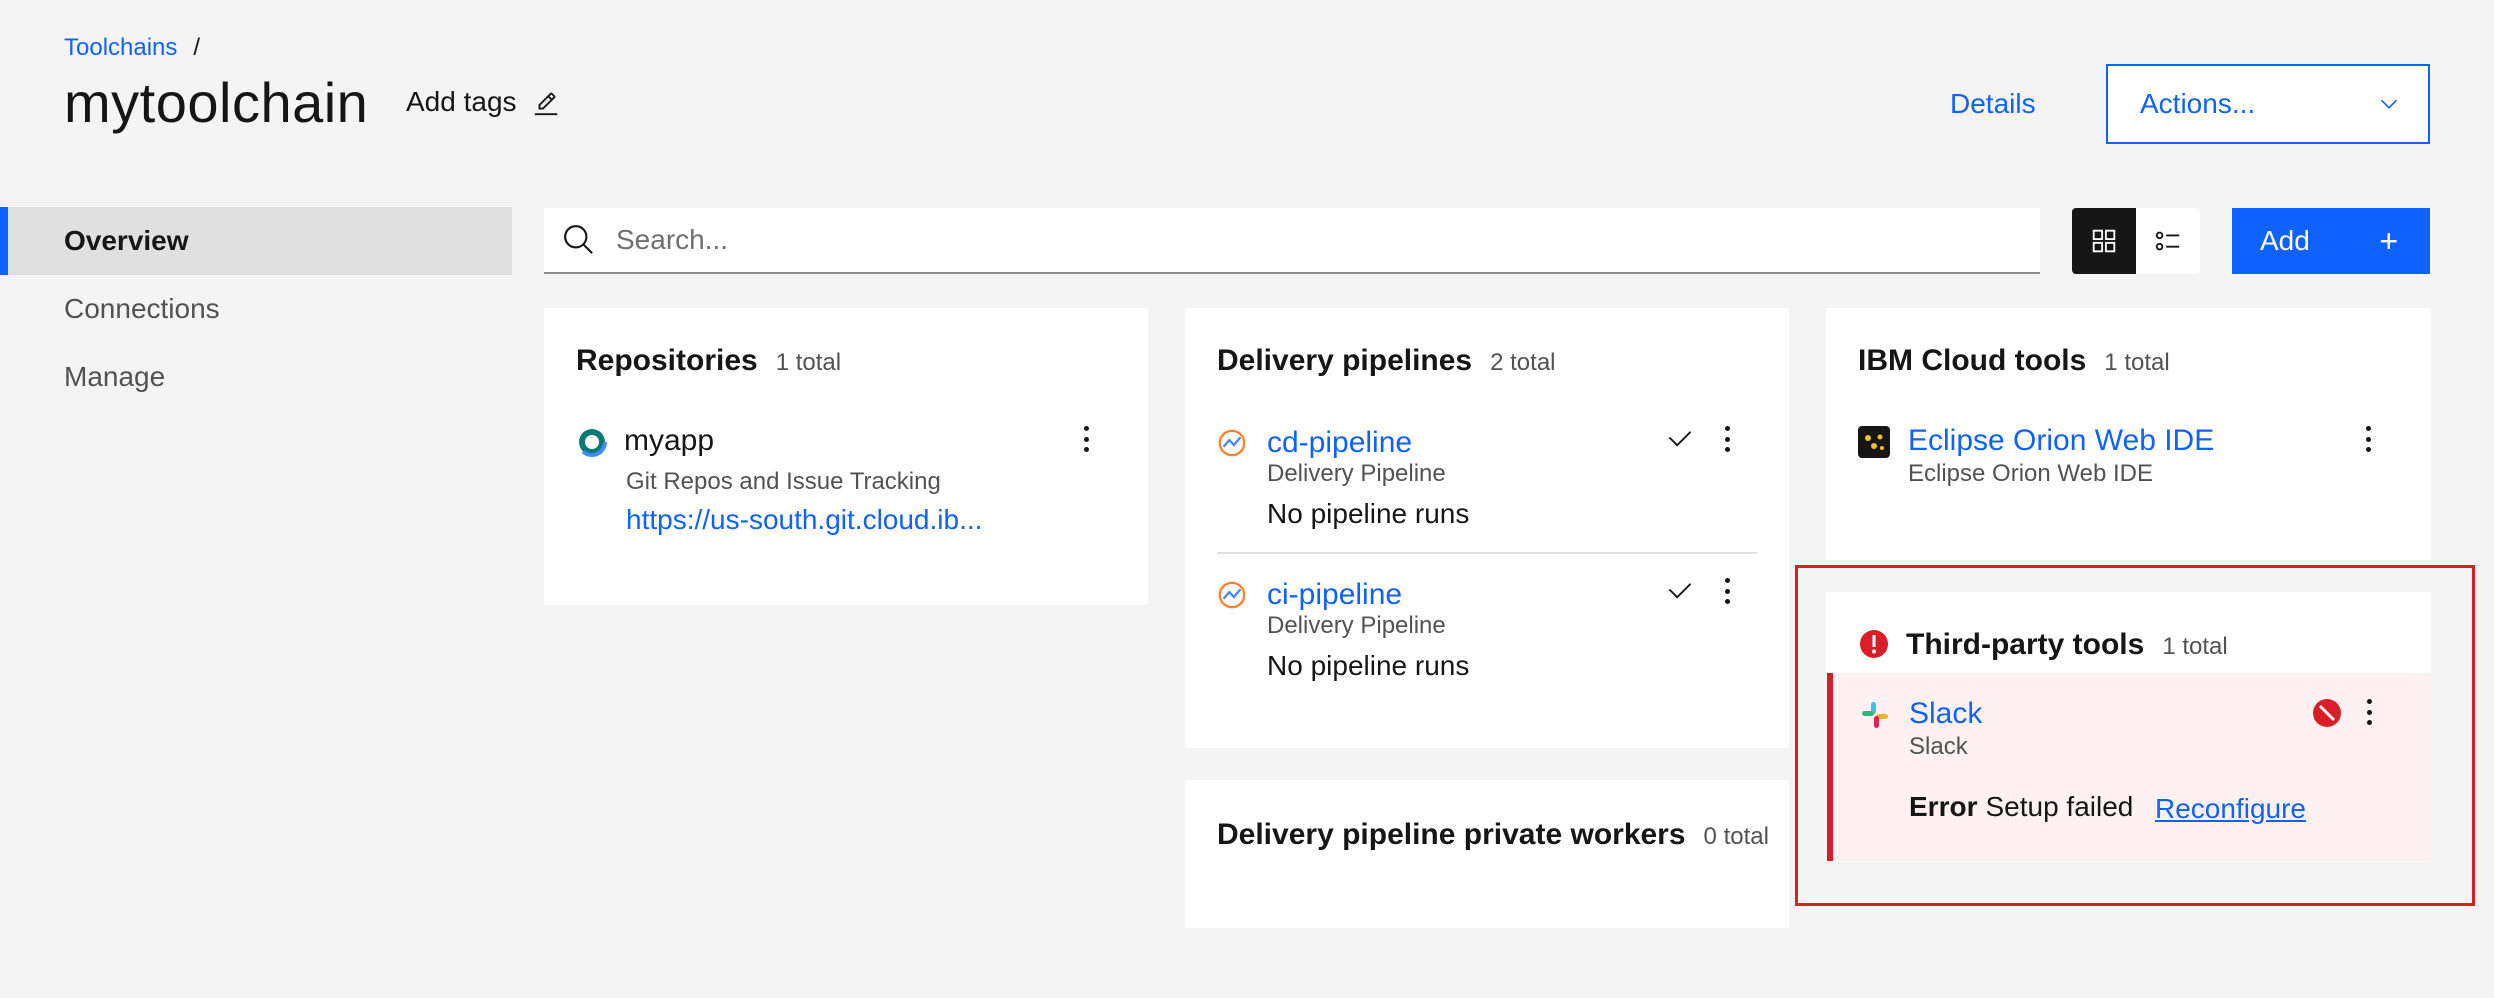 The width and height of the screenshot is (2494, 998). I want to click on list-view-icon, so click(2167, 241).